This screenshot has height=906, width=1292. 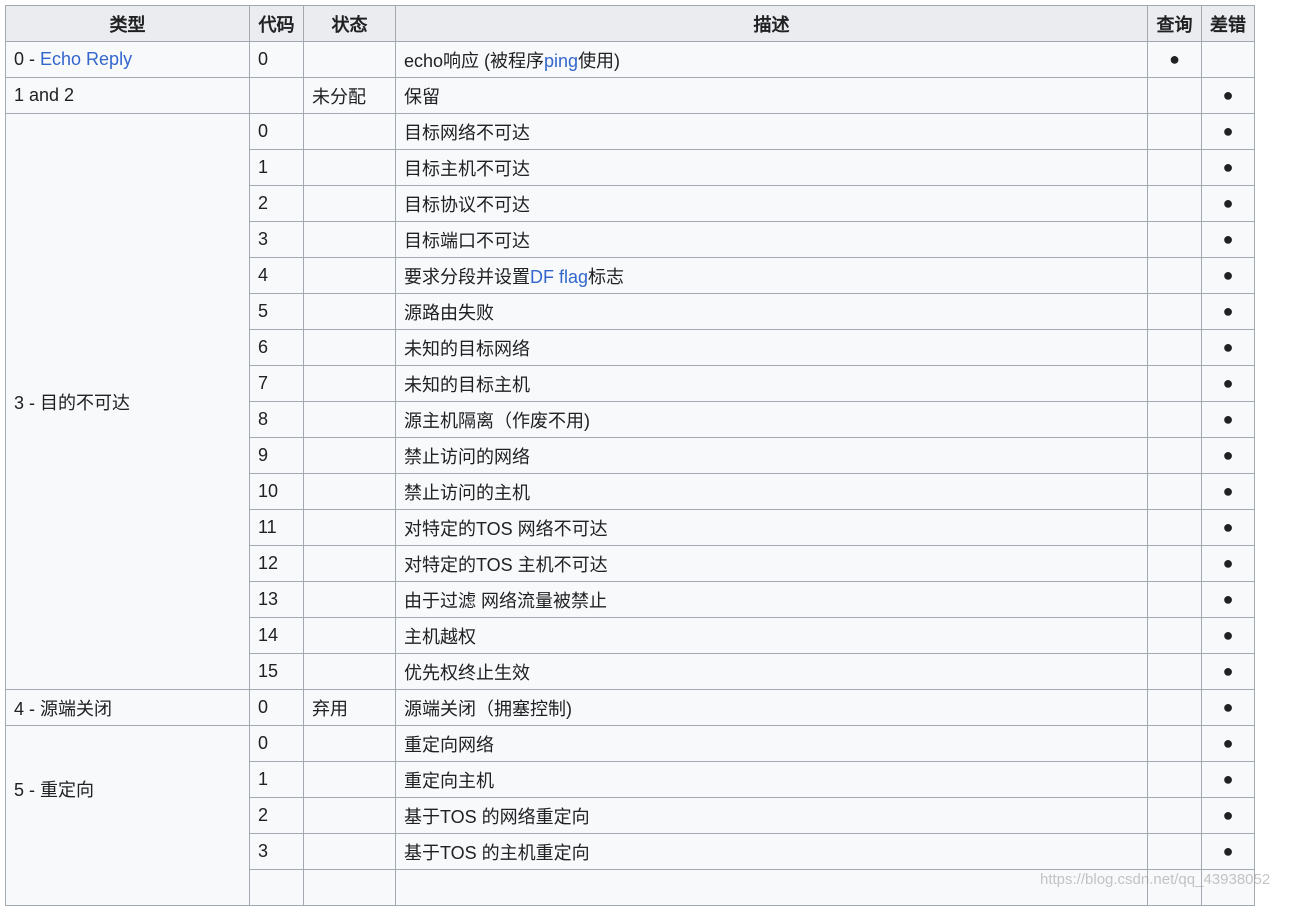 I want to click on table-row: 4 - 源端关闭 0 弃用 源端关闭（拥塞控制) ●, so click(x=630, y=707).